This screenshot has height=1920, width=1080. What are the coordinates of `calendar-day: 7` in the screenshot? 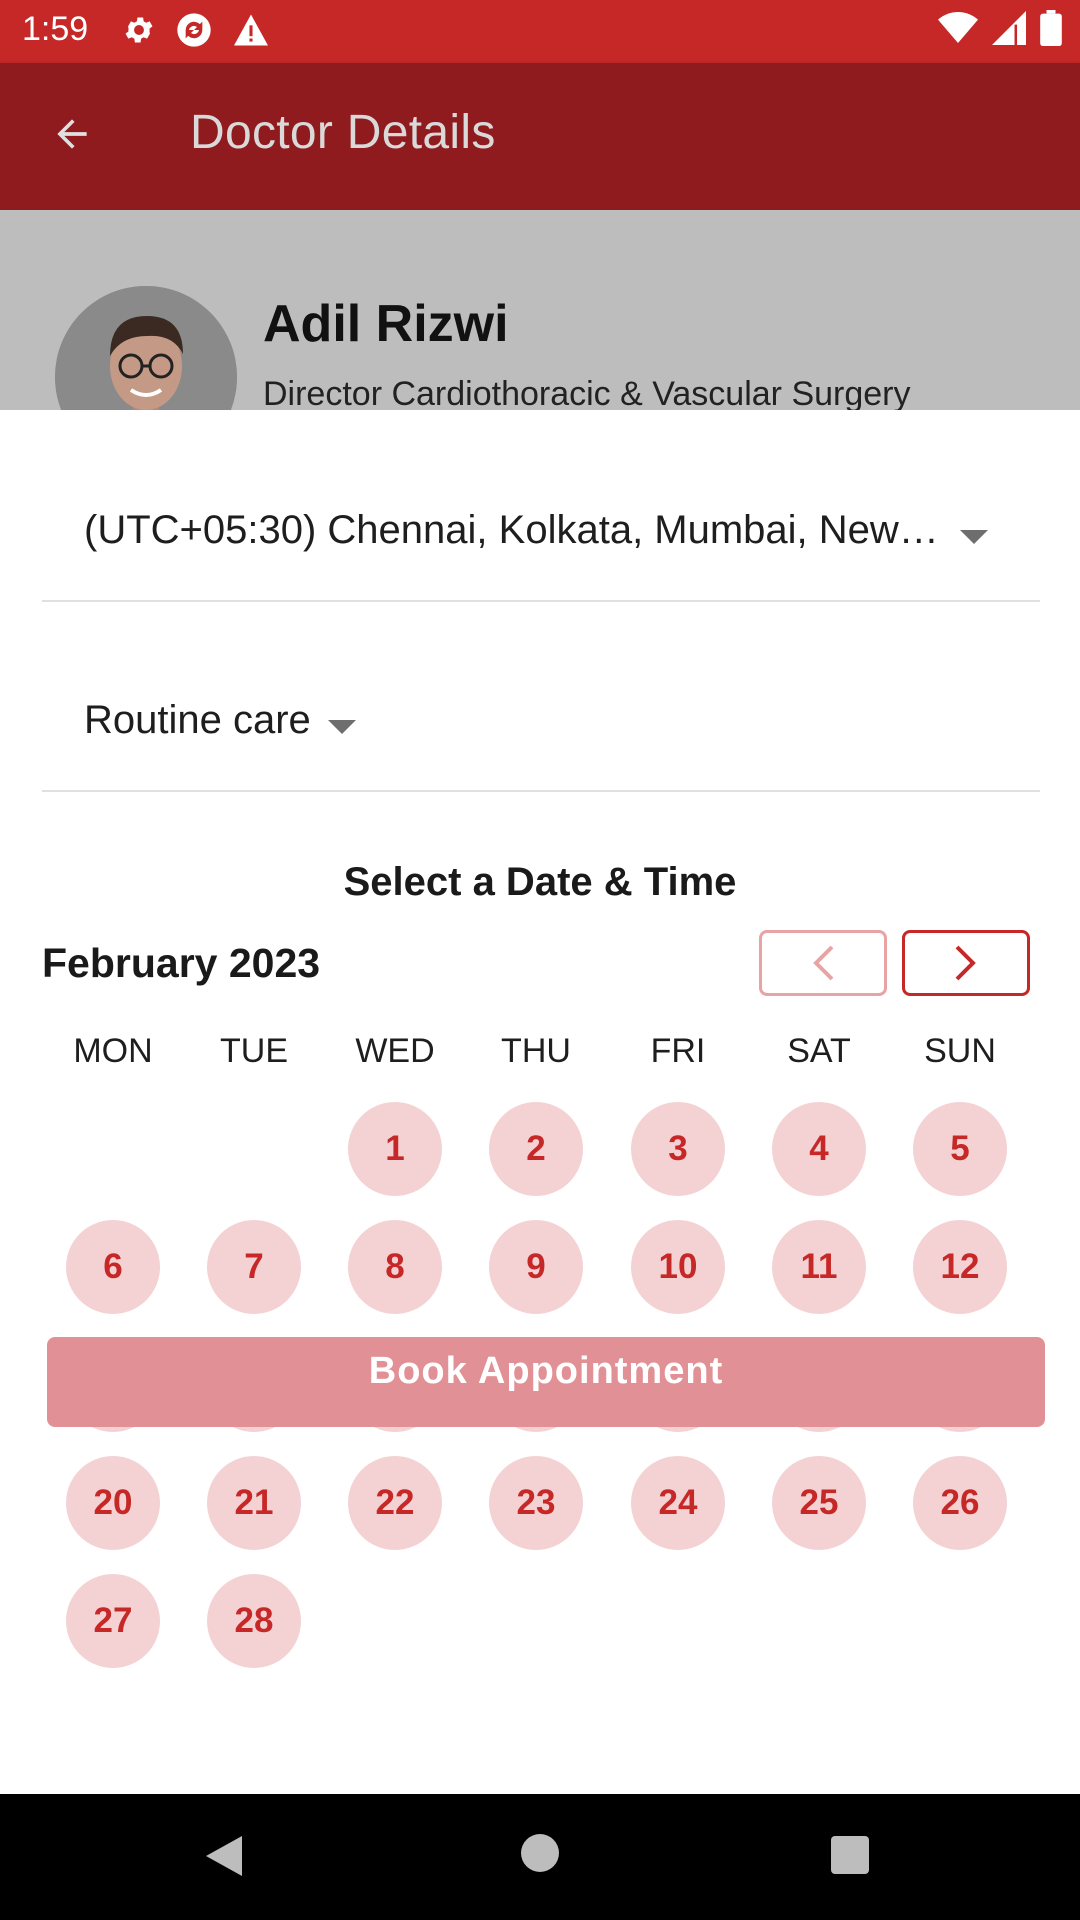 It's located at (254, 1267).